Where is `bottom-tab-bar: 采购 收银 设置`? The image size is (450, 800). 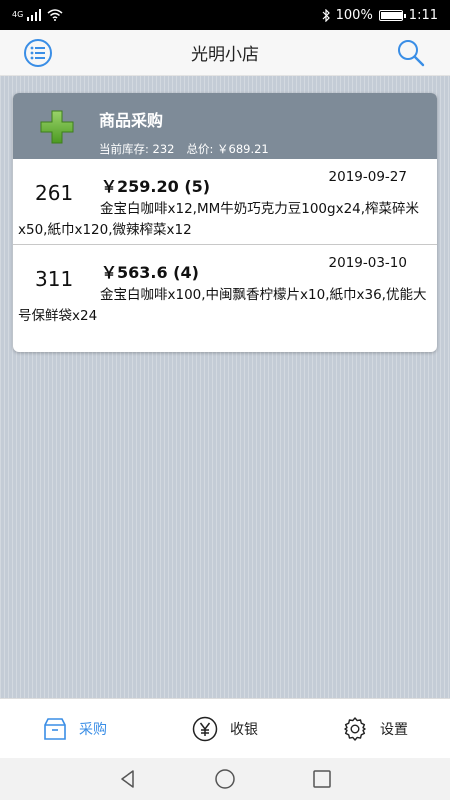 bottom-tab-bar: 采购 收银 设置 is located at coordinates (225, 728).